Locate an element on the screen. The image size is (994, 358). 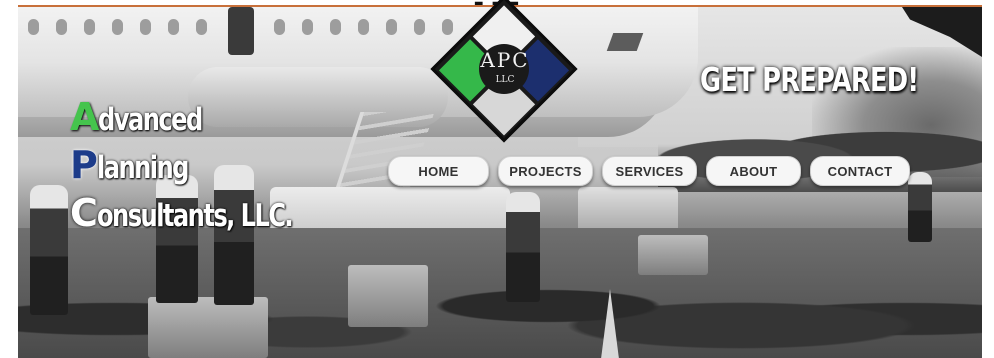
firefighter-figure is located at coordinates (523, 247).